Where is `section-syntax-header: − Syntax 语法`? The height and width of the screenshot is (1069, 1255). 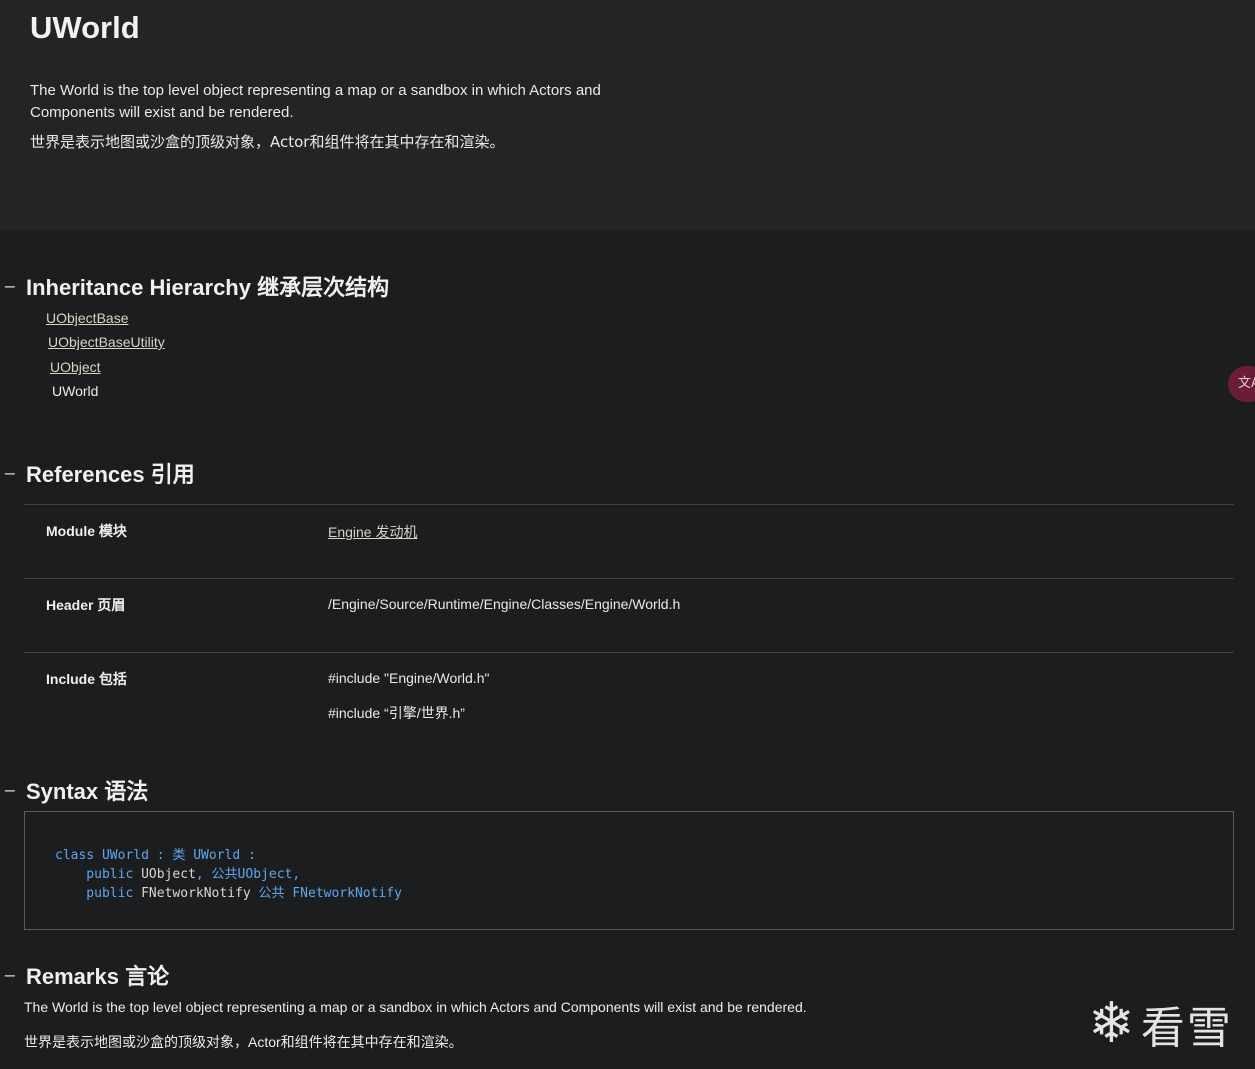
section-syntax-header: − Syntax 语法 is located at coordinates (74, 790).